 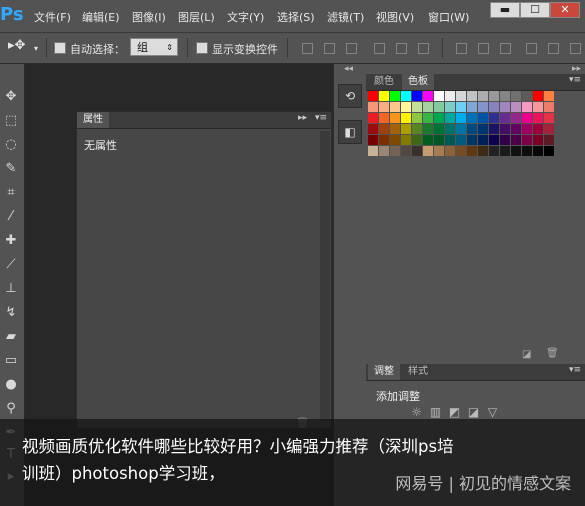 I want to click on healing-brush-tool-icon: ✚, so click(x=11, y=241).